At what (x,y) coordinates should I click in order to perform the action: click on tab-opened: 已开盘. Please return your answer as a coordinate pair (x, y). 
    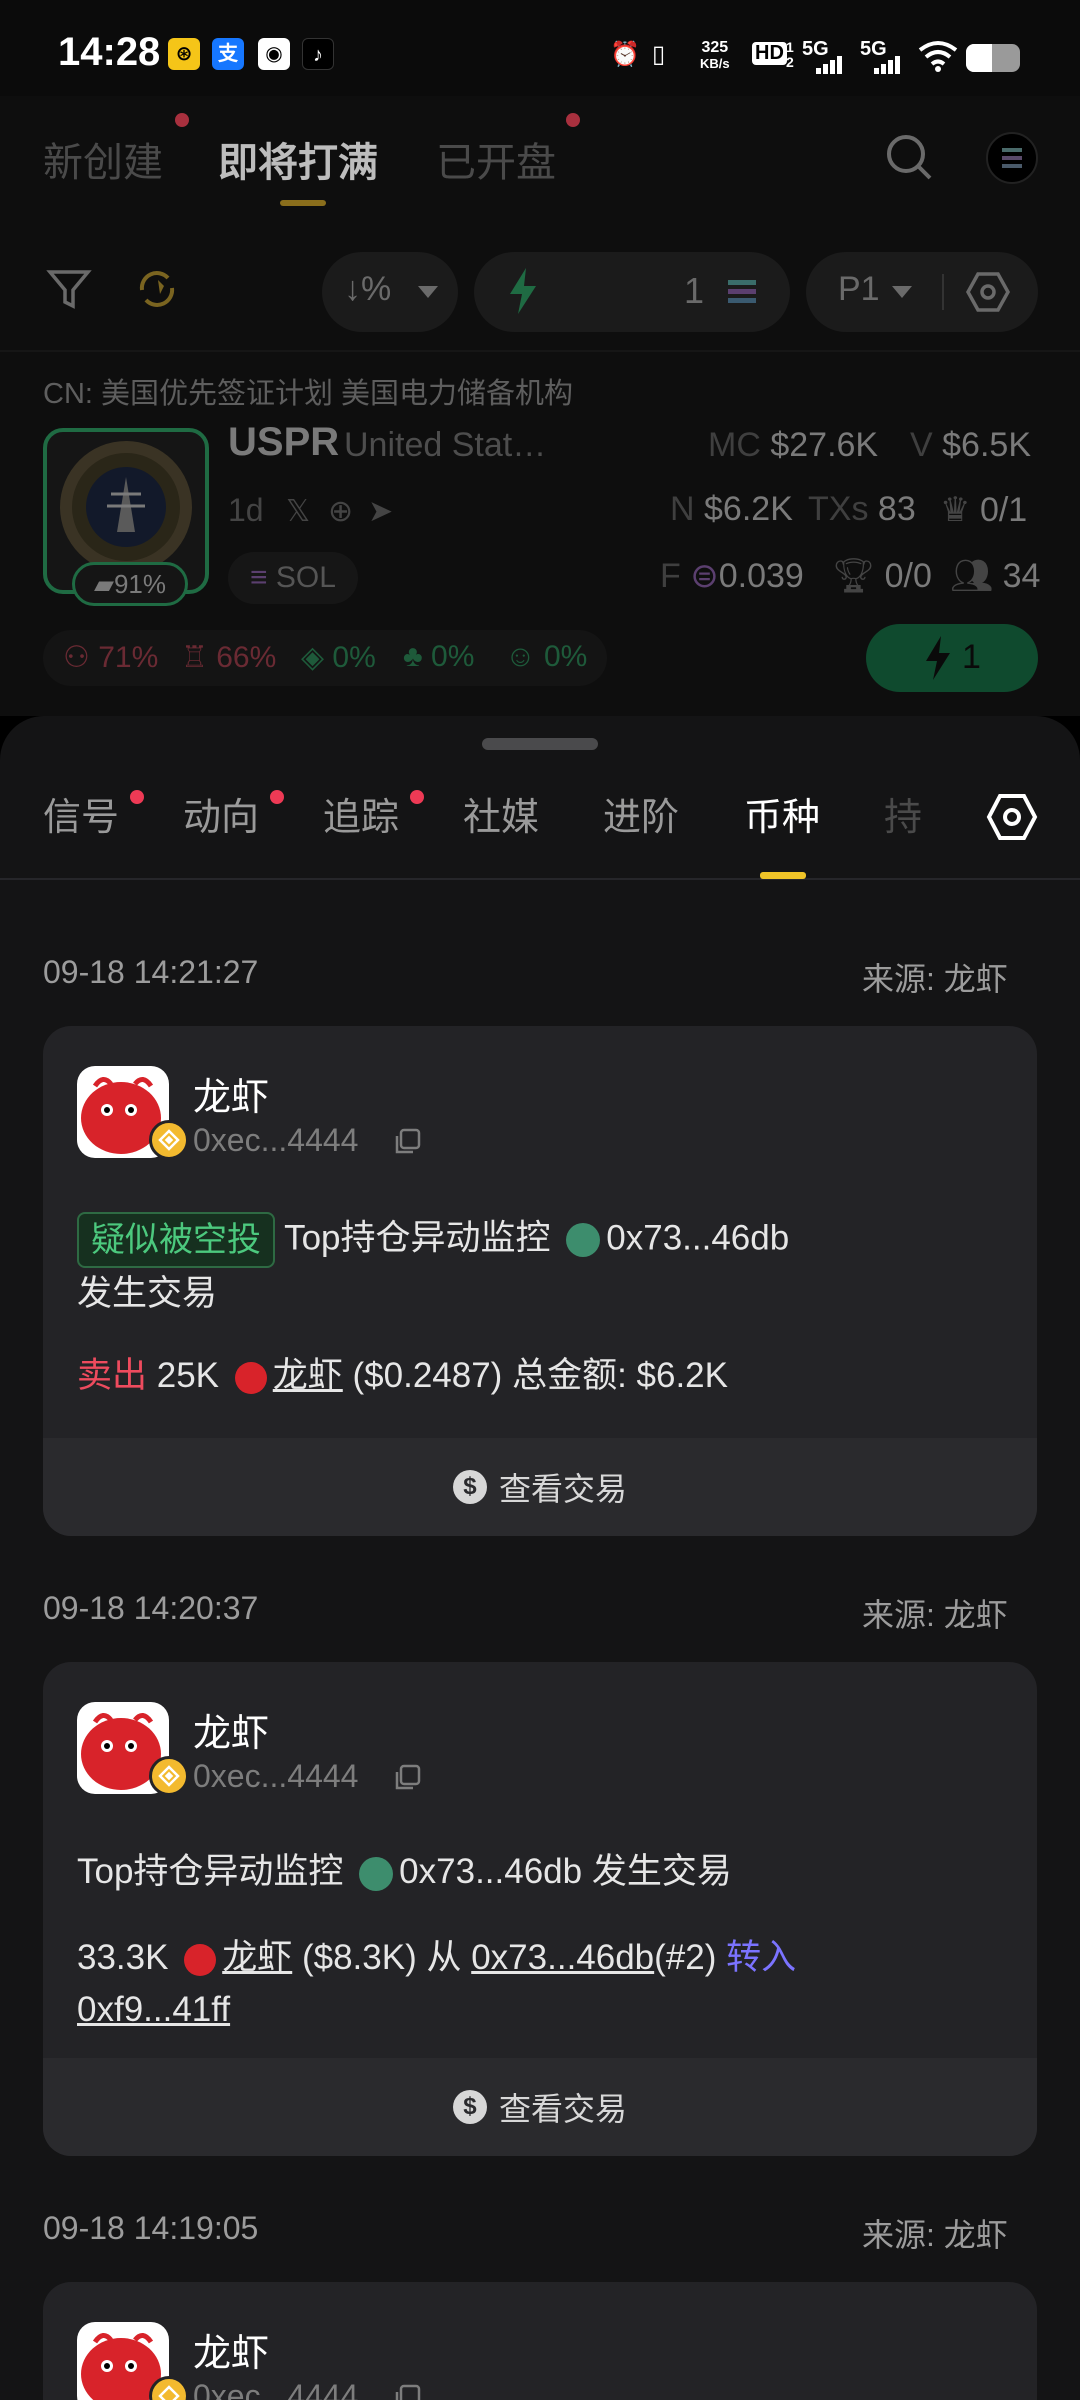
    Looking at the image, I should click on (496, 159).